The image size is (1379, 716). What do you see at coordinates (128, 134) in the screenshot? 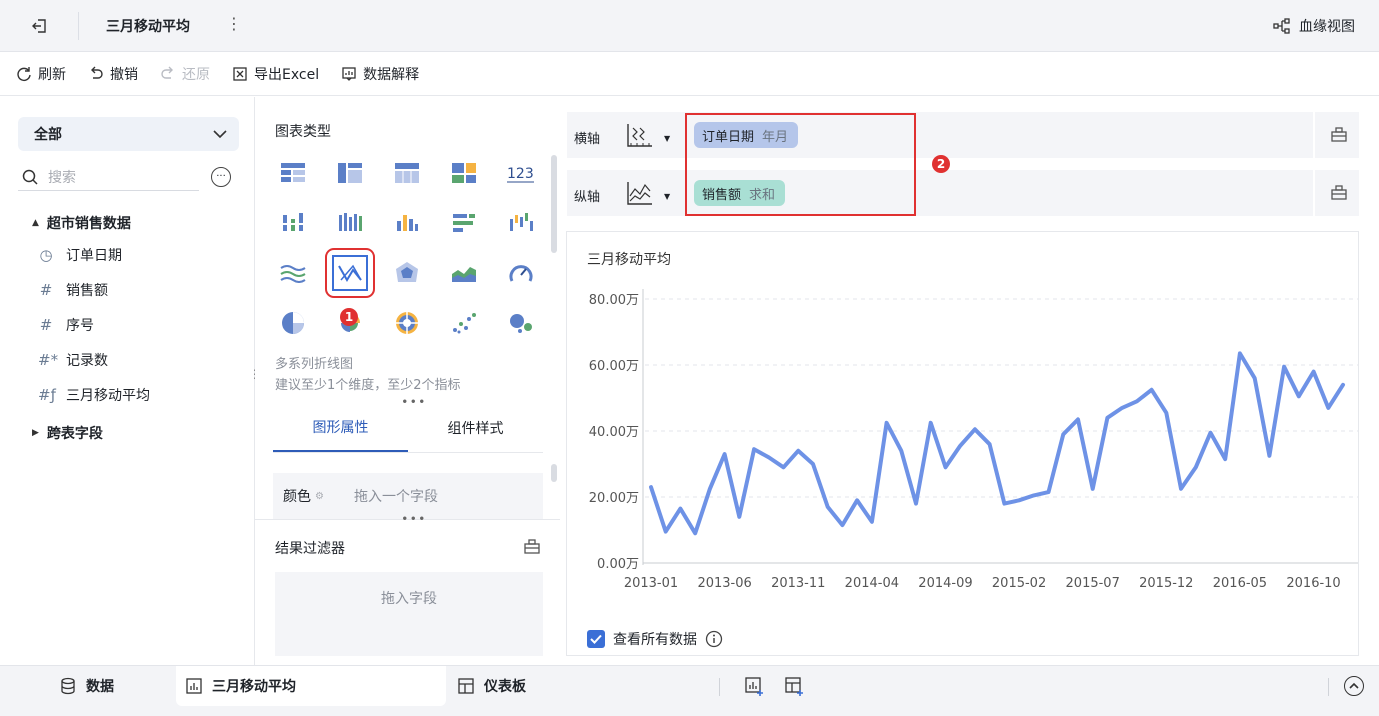
I see `scope-select: 全部` at bounding box center [128, 134].